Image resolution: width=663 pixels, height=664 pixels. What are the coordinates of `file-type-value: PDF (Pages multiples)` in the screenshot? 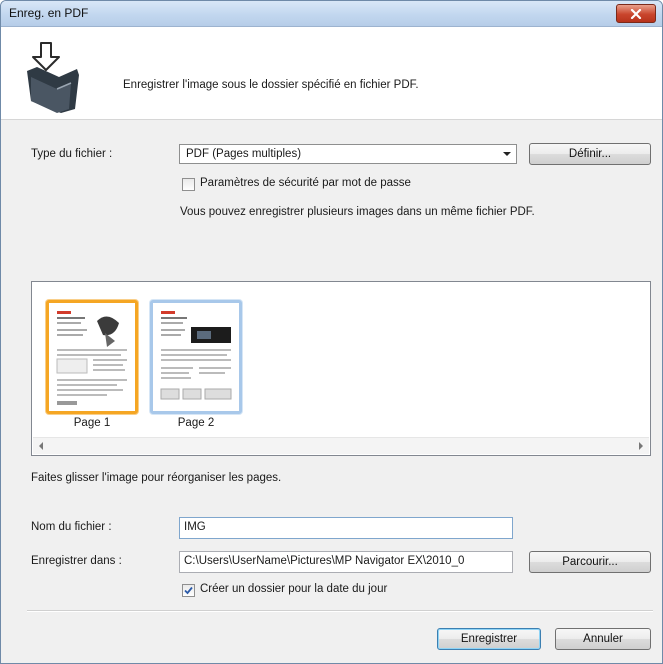 It's located at (244, 154).